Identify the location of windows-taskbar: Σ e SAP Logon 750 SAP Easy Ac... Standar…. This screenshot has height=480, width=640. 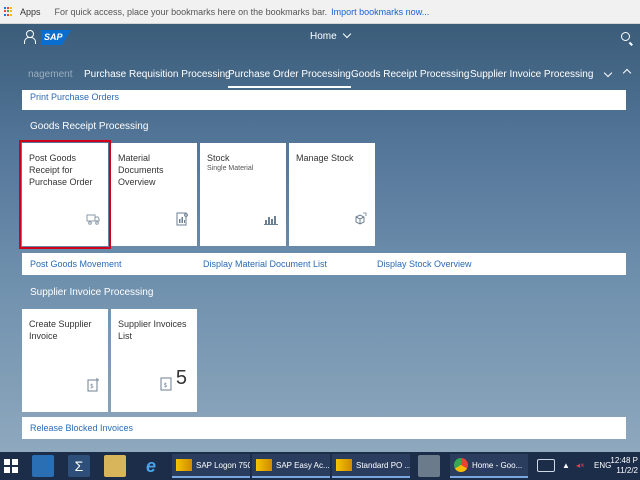
(320, 466).